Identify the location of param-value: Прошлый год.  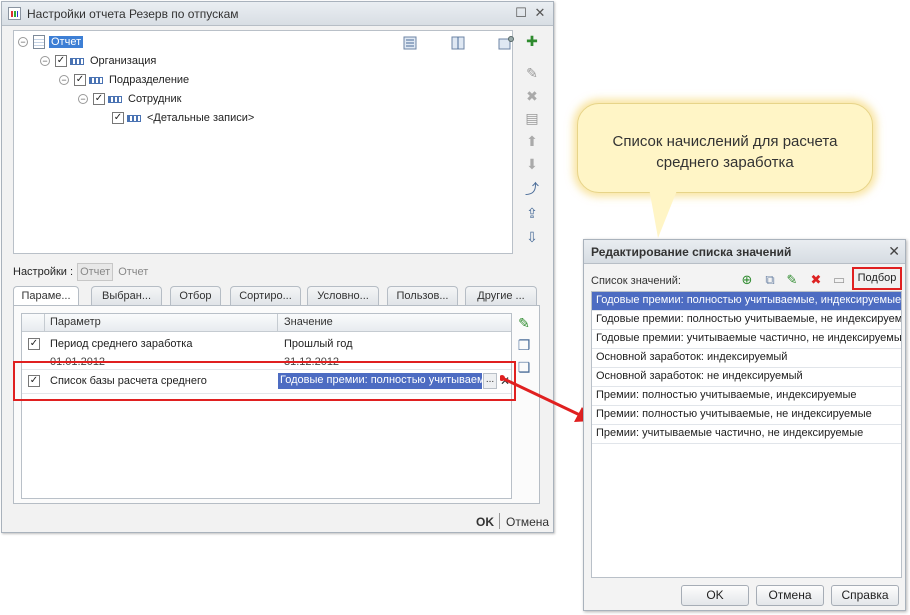
(318, 344).